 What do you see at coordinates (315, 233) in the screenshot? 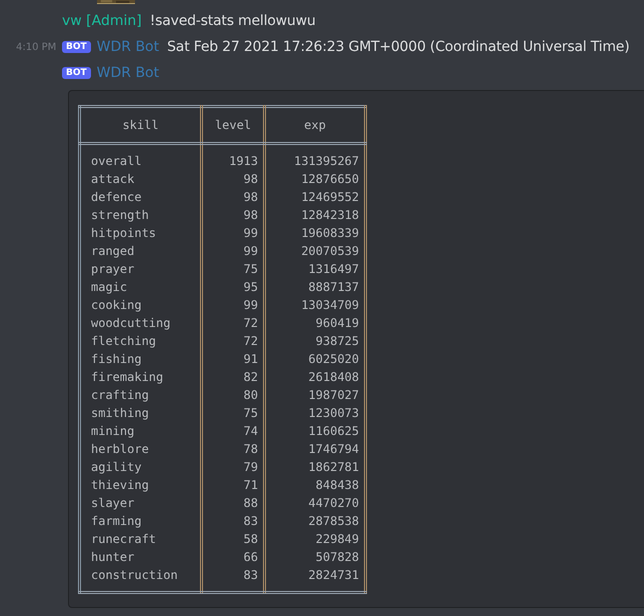
I see `table-cell: 19608339` at bounding box center [315, 233].